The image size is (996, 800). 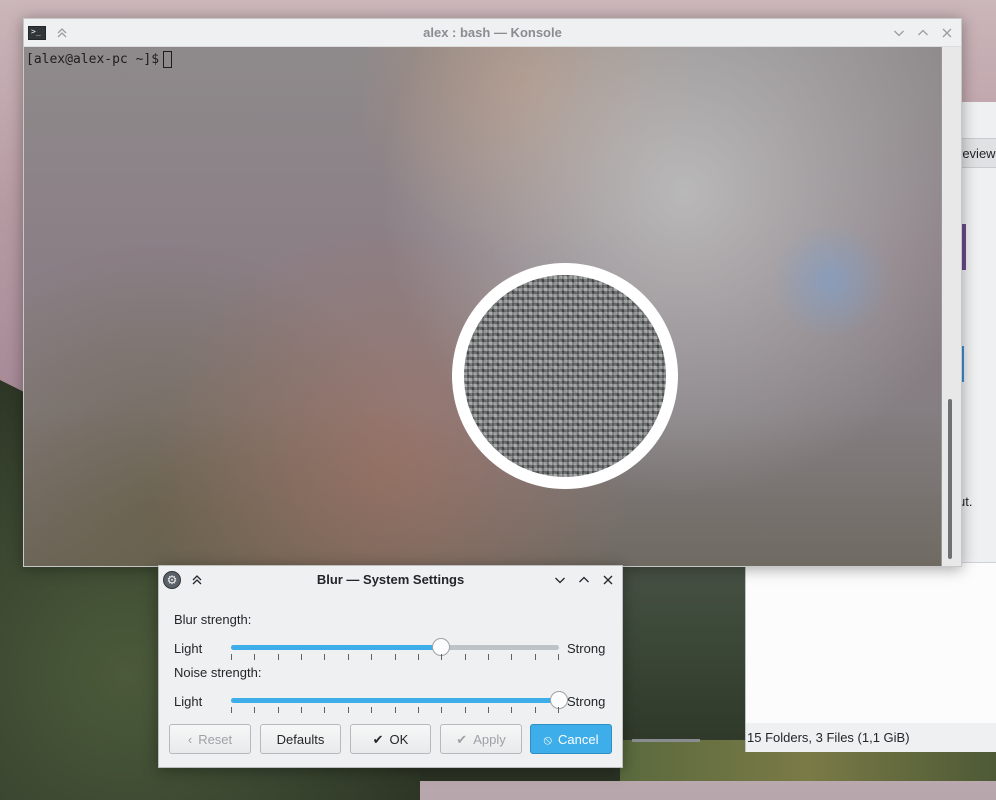 What do you see at coordinates (586, 701) in the screenshot?
I see `noise-max-label: Strong` at bounding box center [586, 701].